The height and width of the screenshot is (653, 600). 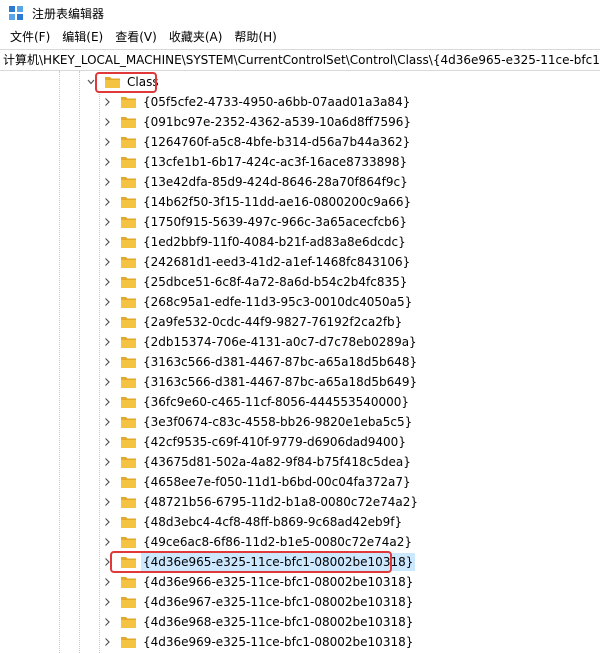 What do you see at coordinates (258, 622) in the screenshot?
I see `tree-item: {4d36e968-e325-11ce-bfc1-08002be10318}` at bounding box center [258, 622].